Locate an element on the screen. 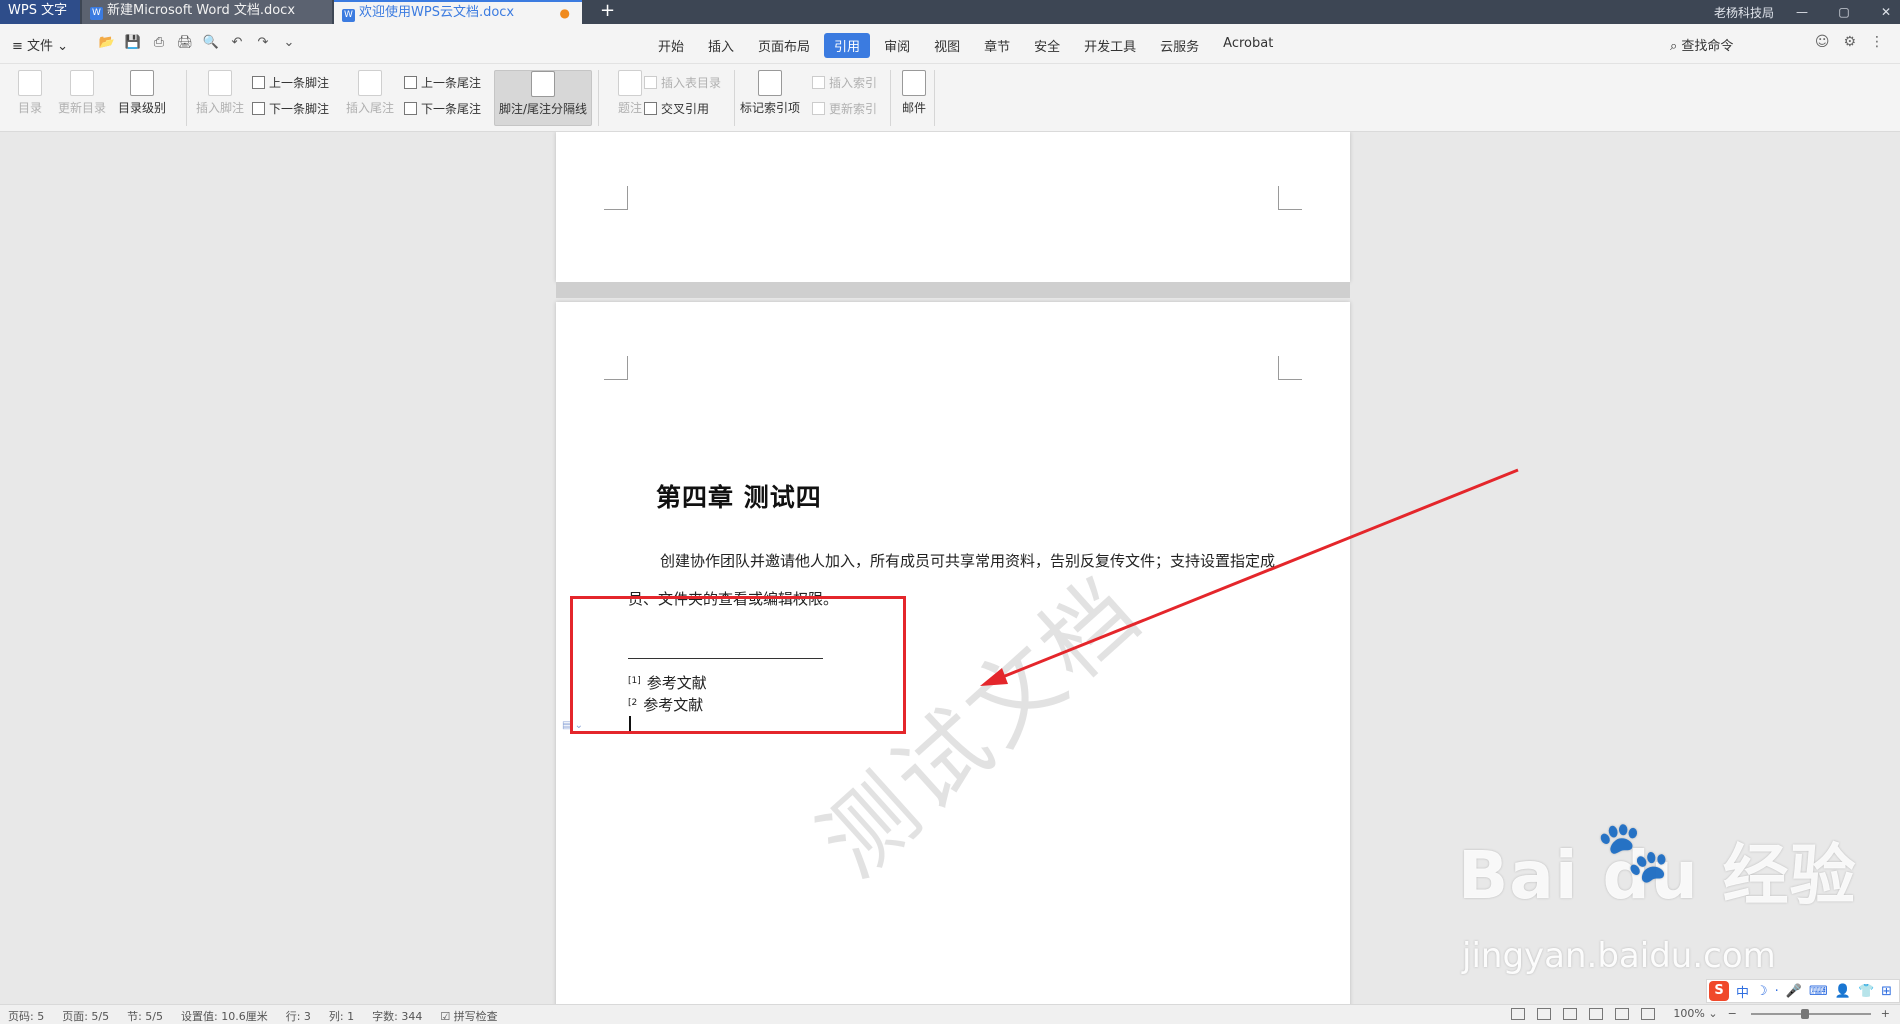 The height and width of the screenshot is (1024, 1900). ime-punct-icon: · is located at coordinates (1777, 991).